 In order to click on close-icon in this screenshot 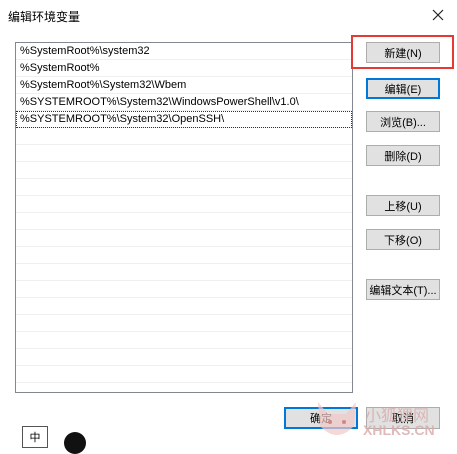, I will do `click(438, 15)`.